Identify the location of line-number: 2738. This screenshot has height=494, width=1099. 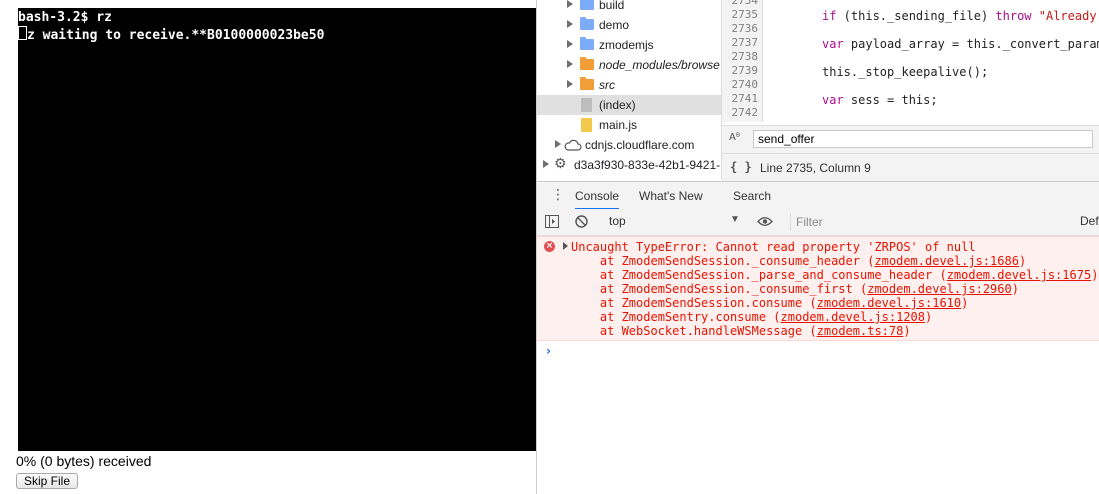
(745, 56).